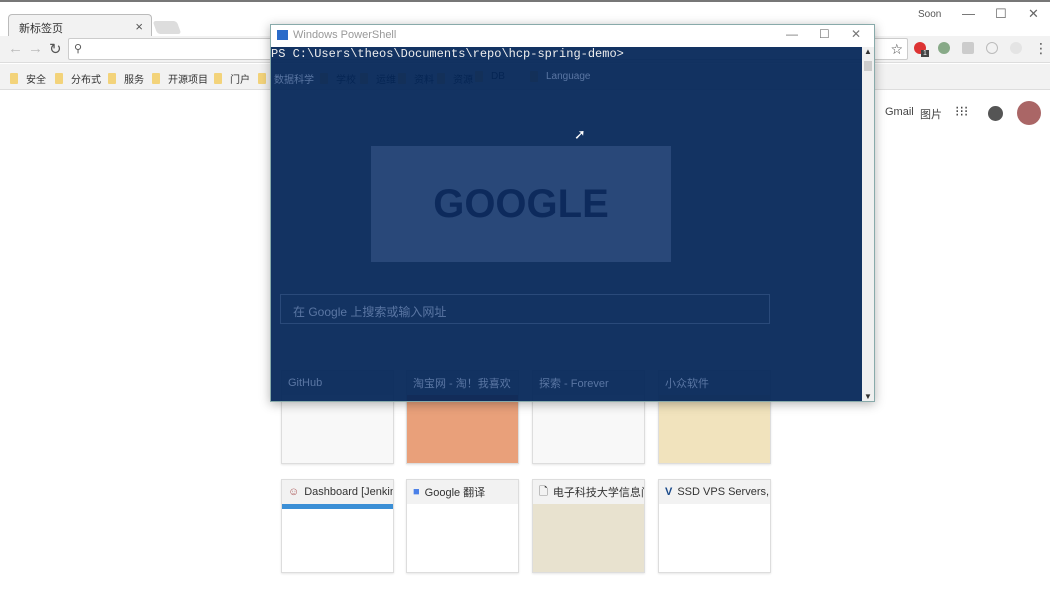 The height and width of the screenshot is (604, 1050). I want to click on menu-icon: ⋮, so click(1041, 48).